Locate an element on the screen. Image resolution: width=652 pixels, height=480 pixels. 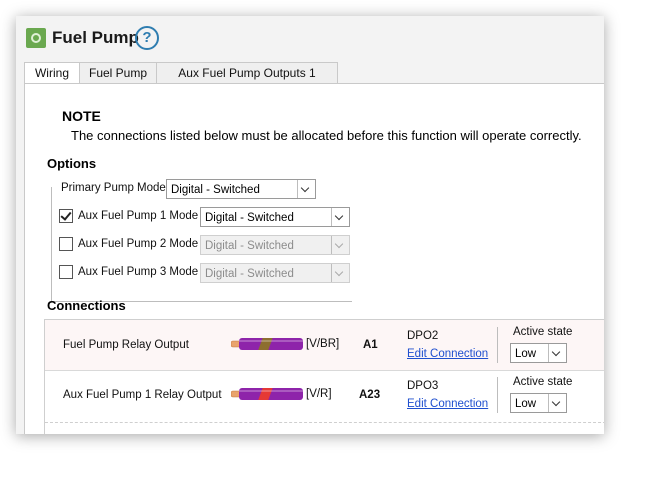
aux-fuel-pump-3-mode-label: Aux Fuel Pump 3 Mode is located at coordinates (138, 272).